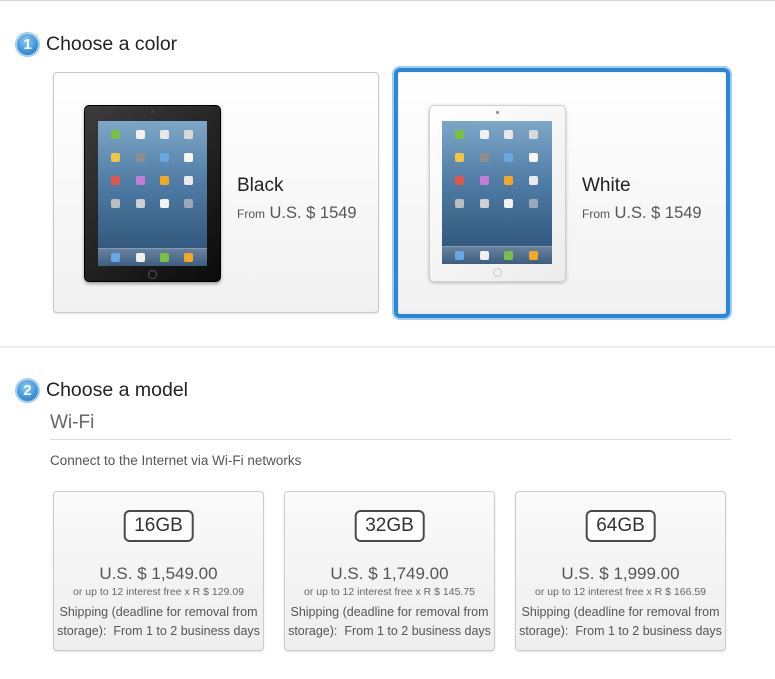  I want to click on ipad-white-icon, so click(497, 193).